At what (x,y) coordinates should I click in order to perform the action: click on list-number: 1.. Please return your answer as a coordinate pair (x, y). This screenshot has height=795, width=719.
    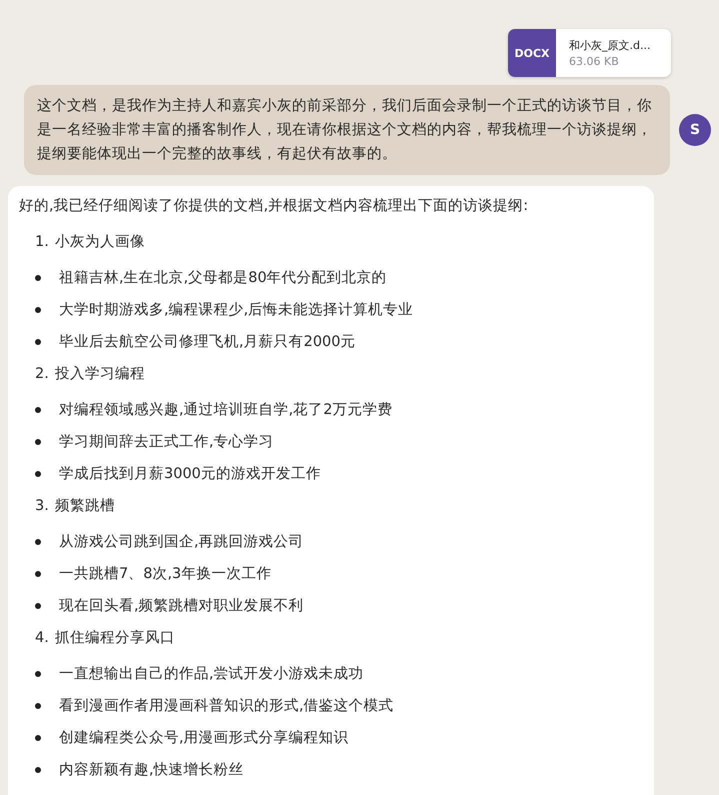
    Looking at the image, I should click on (42, 242).